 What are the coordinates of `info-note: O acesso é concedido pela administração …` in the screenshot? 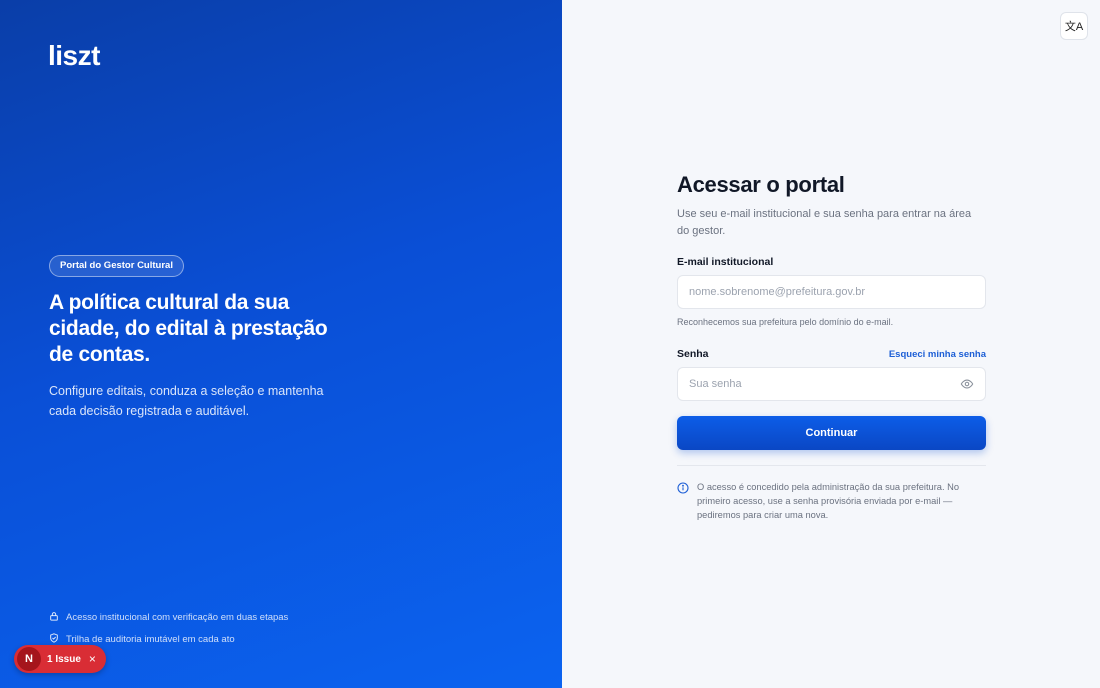 It's located at (831, 501).